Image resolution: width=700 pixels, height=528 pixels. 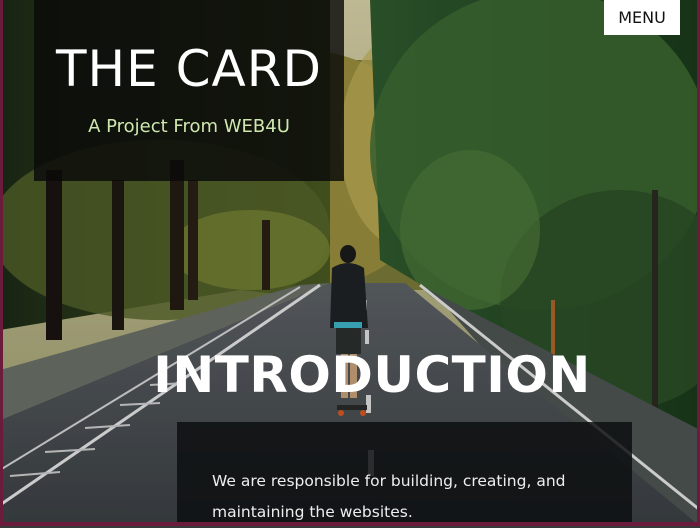 What do you see at coordinates (372, 375) in the screenshot?
I see `introduction-heading-text: INTRODUCTION` at bounding box center [372, 375].